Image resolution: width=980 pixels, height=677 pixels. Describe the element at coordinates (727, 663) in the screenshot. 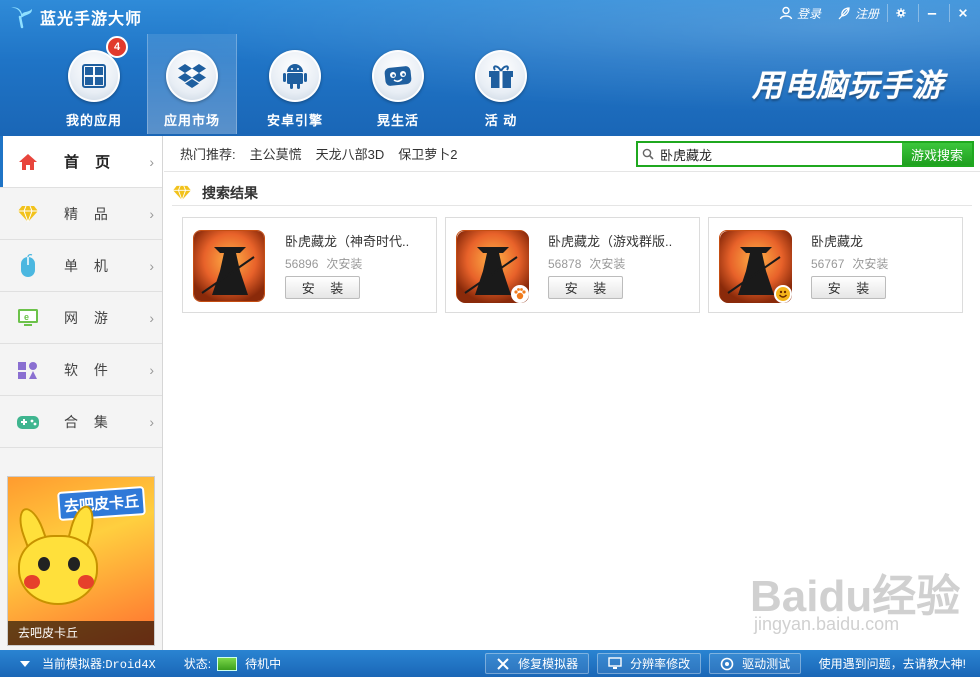

I see `gear-icon` at that location.